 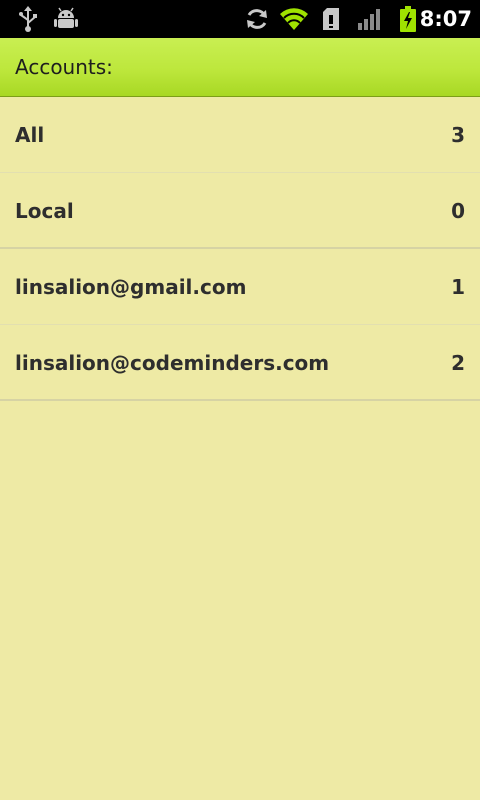 I want to click on account-label: linsalion@codeminders.com, so click(x=172, y=363).